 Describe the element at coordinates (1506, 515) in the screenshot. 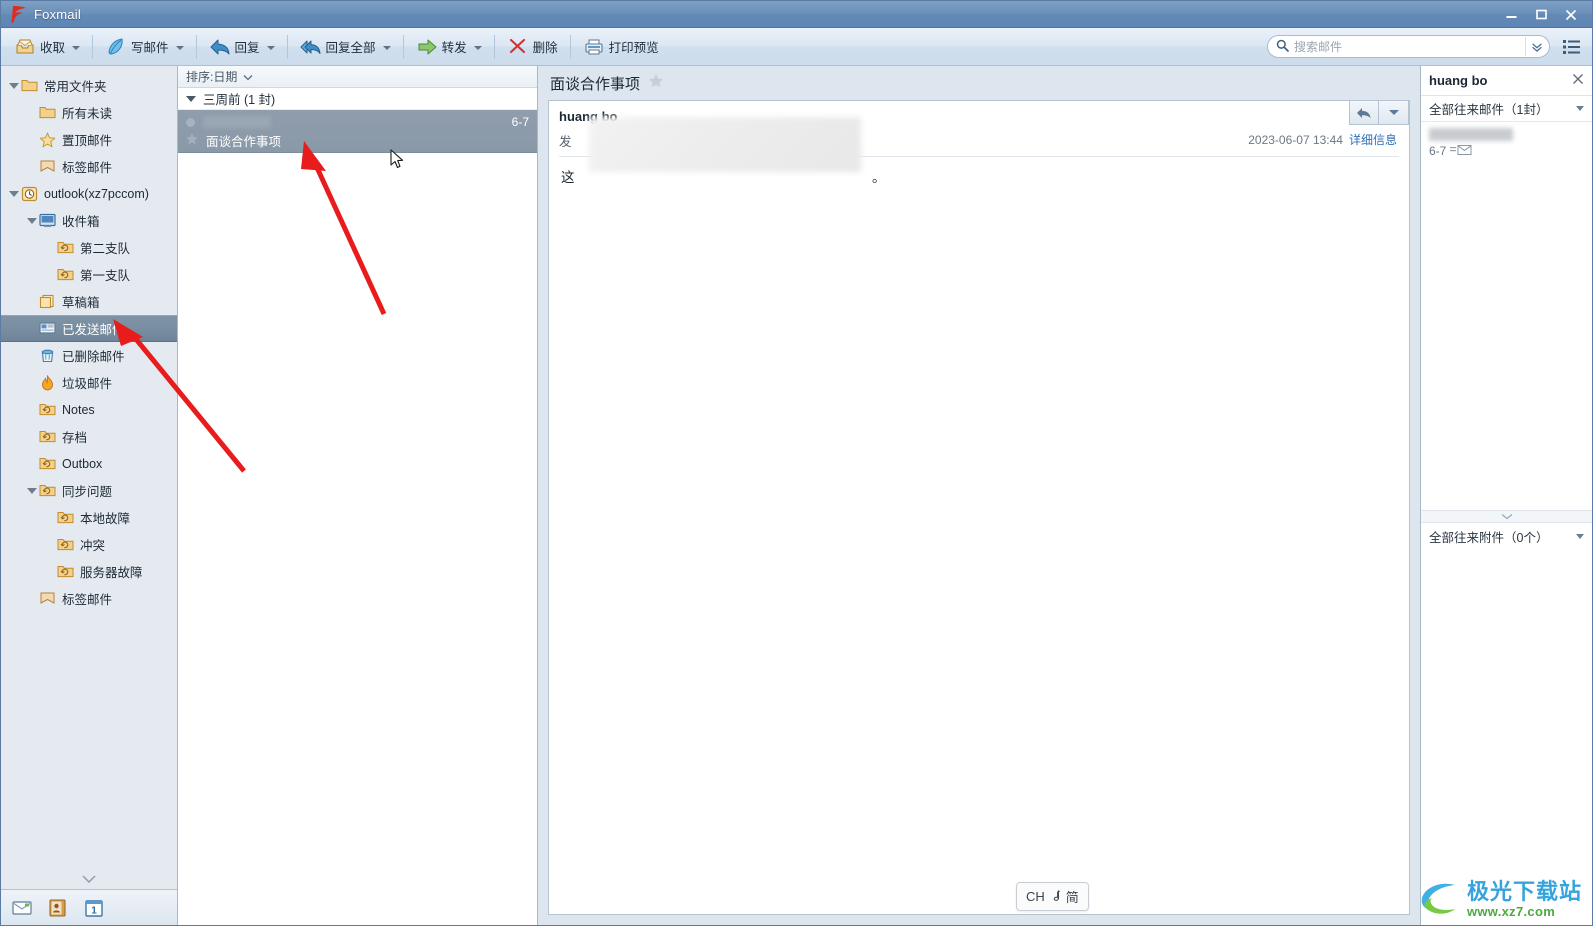

I see `pane-divider-handle` at that location.